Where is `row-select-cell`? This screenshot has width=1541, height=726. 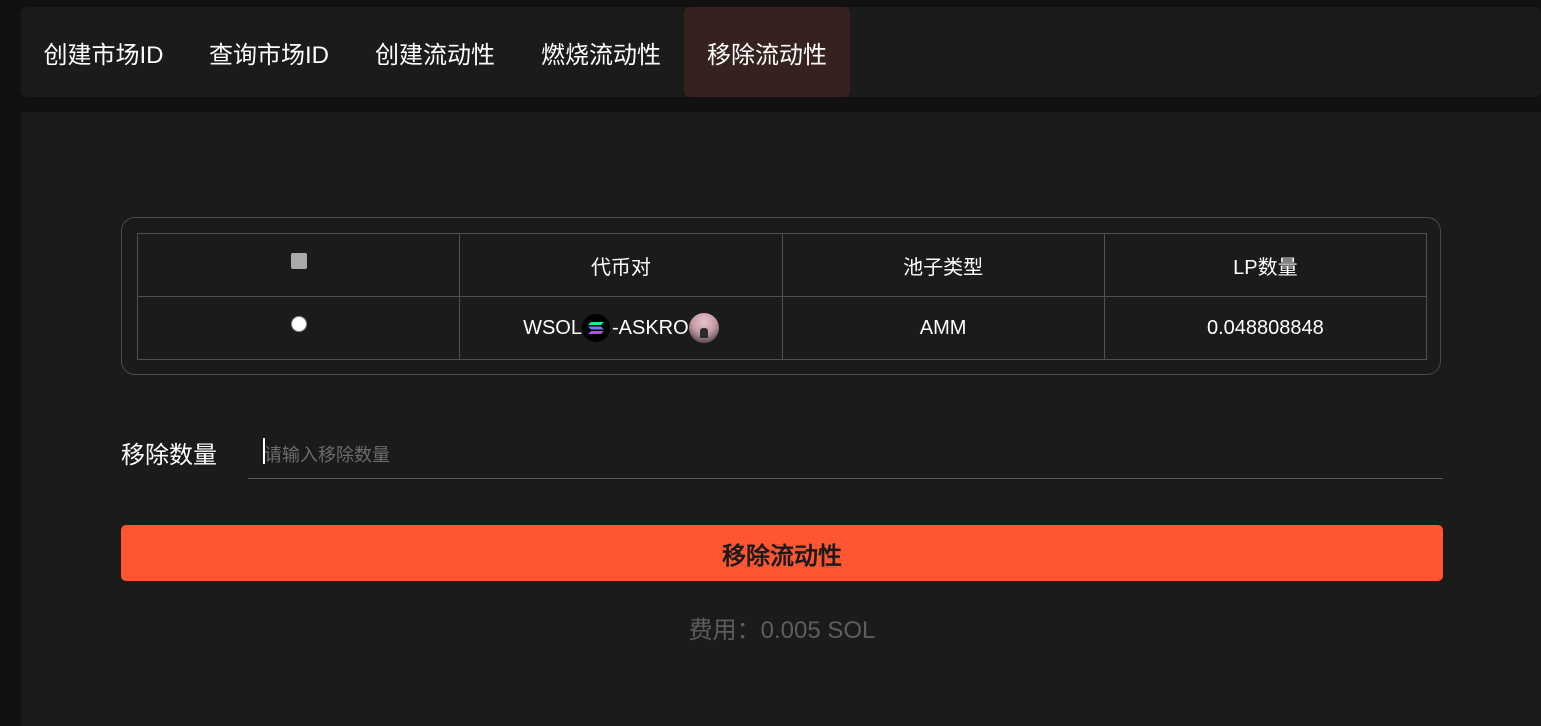 row-select-cell is located at coordinates (298, 328).